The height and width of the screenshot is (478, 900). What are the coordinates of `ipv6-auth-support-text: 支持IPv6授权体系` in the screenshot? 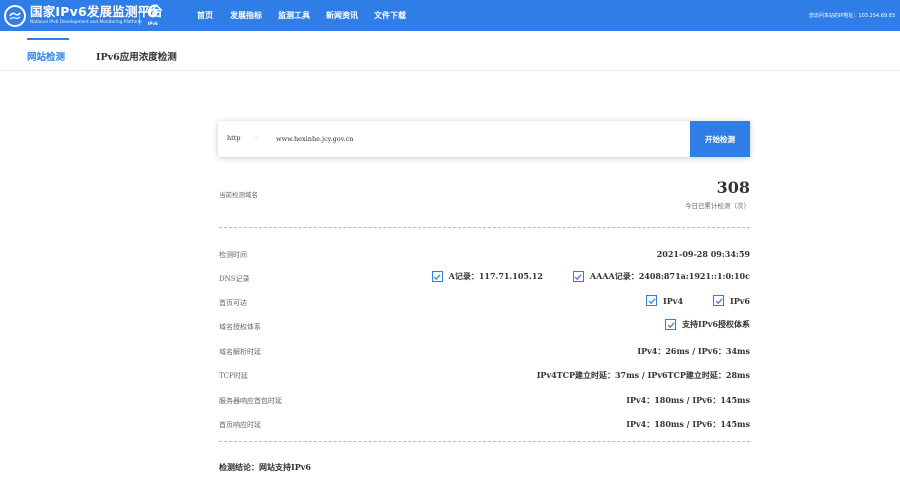 It's located at (716, 324).